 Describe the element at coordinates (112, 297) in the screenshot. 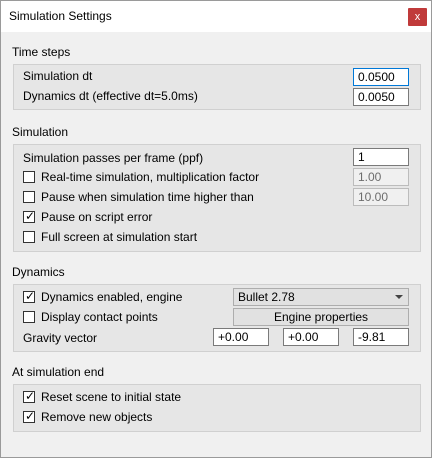

I see `dynamics-enabled-label: Dynamics enabled, engine` at that location.